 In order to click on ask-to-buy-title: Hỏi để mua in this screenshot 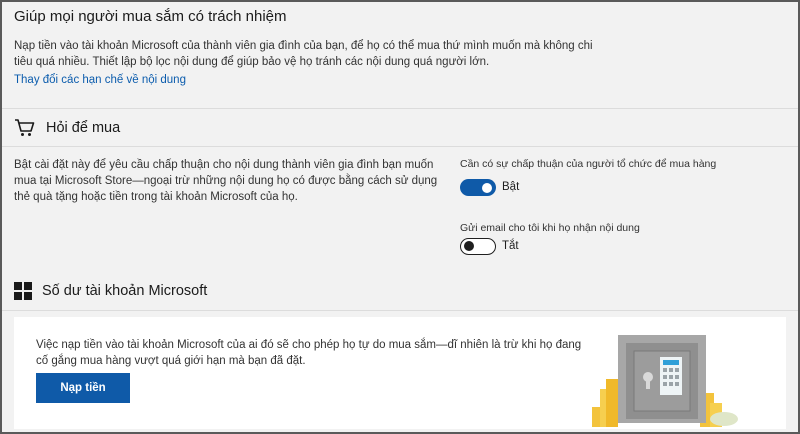, I will do `click(83, 128)`.